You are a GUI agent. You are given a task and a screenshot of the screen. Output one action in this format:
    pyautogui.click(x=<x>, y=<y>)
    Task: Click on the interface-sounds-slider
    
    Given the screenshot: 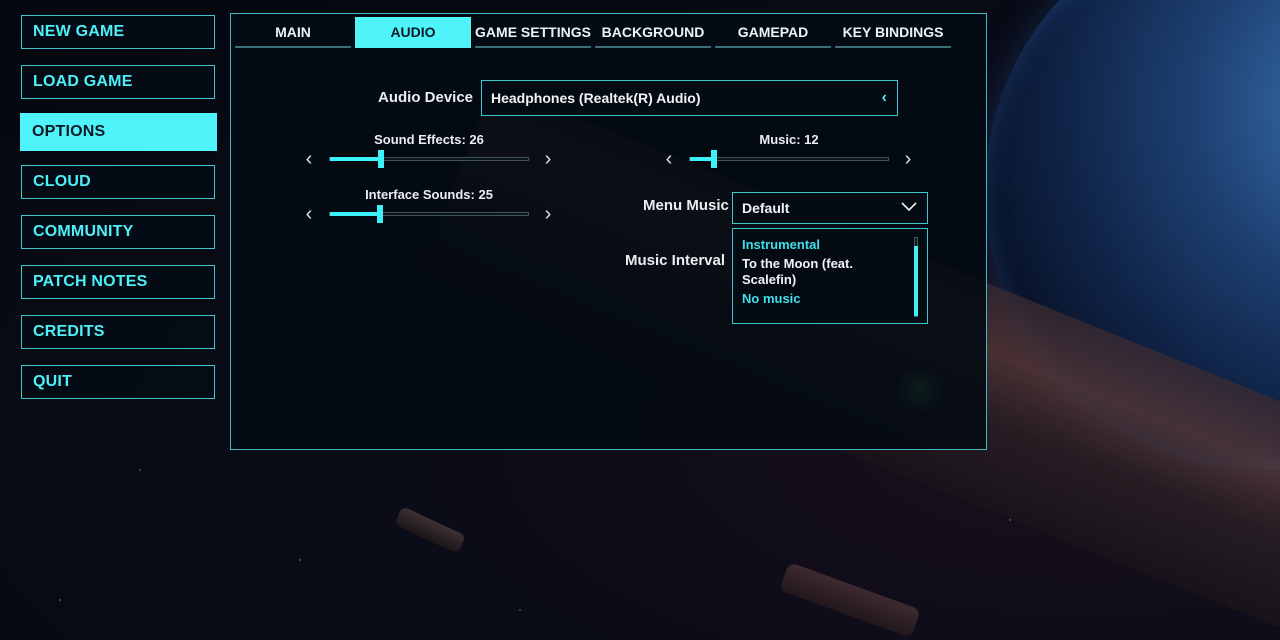 What is the action you would take?
    pyautogui.click(x=429, y=214)
    